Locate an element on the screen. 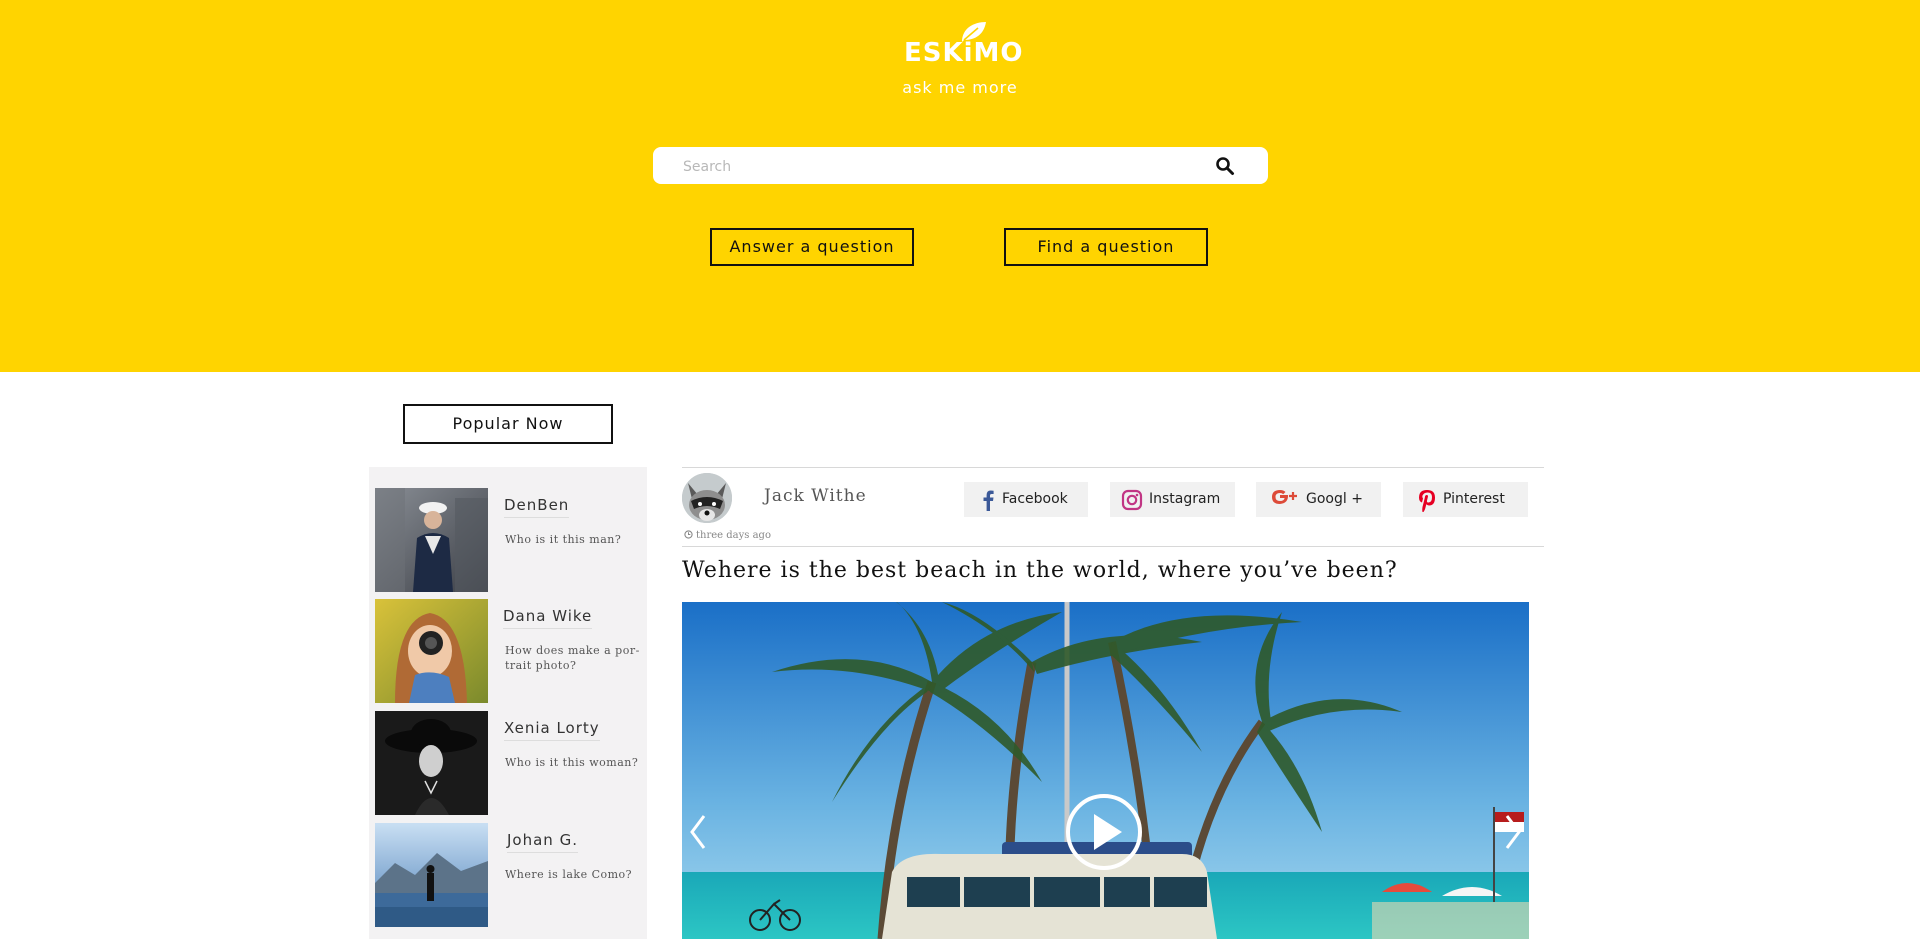  sidebar-item-question: Who is it this man? is located at coordinates (572, 539).